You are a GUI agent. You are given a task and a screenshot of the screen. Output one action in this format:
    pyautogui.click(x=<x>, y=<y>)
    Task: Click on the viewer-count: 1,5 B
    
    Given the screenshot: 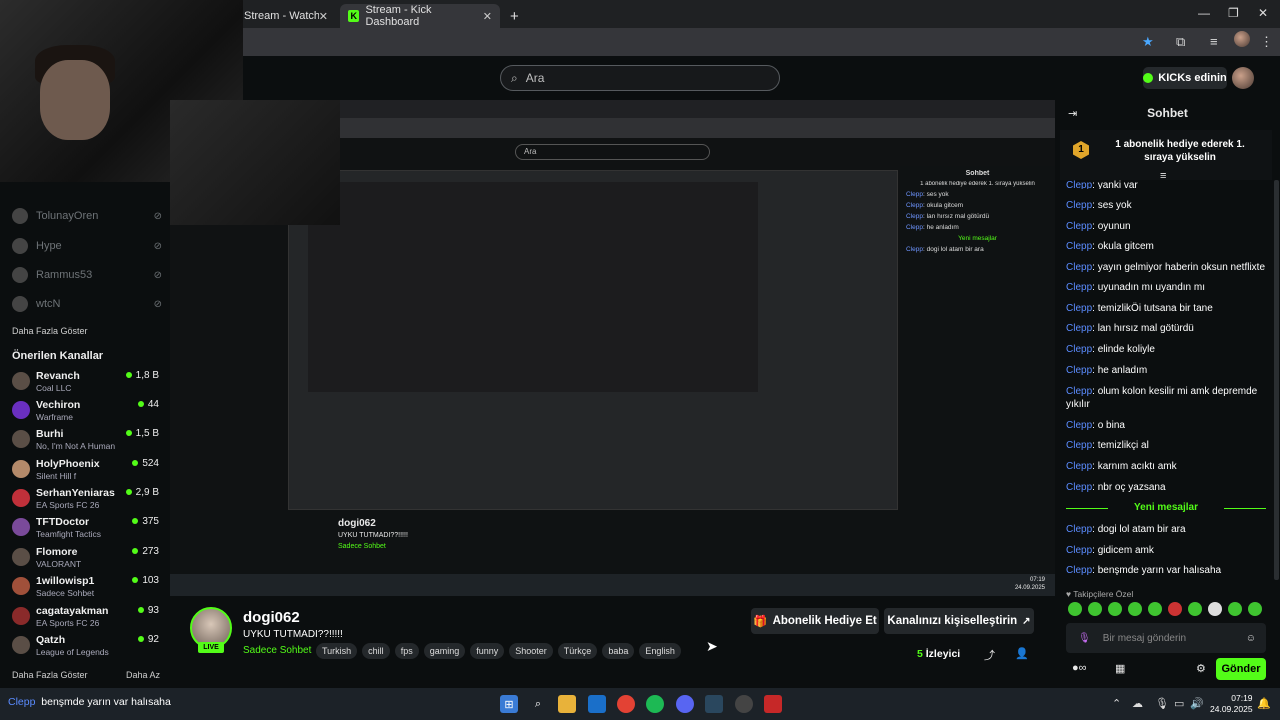 What is the action you would take?
    pyautogui.click(x=142, y=433)
    